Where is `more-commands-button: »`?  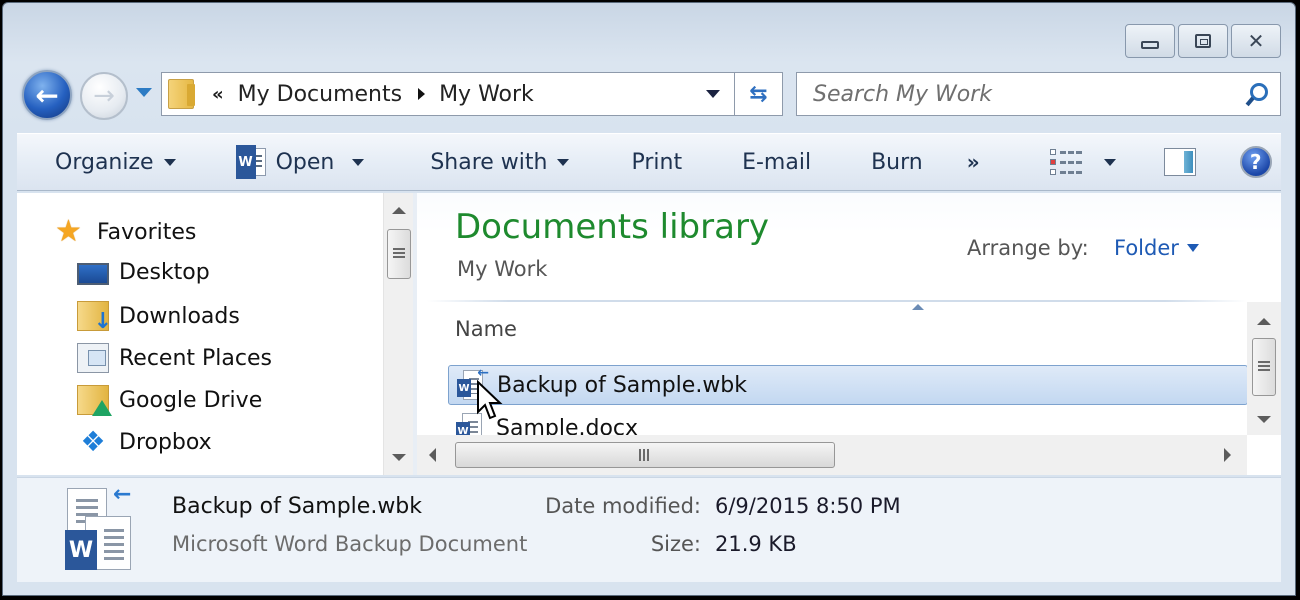
more-commands-button: » is located at coordinates (973, 162).